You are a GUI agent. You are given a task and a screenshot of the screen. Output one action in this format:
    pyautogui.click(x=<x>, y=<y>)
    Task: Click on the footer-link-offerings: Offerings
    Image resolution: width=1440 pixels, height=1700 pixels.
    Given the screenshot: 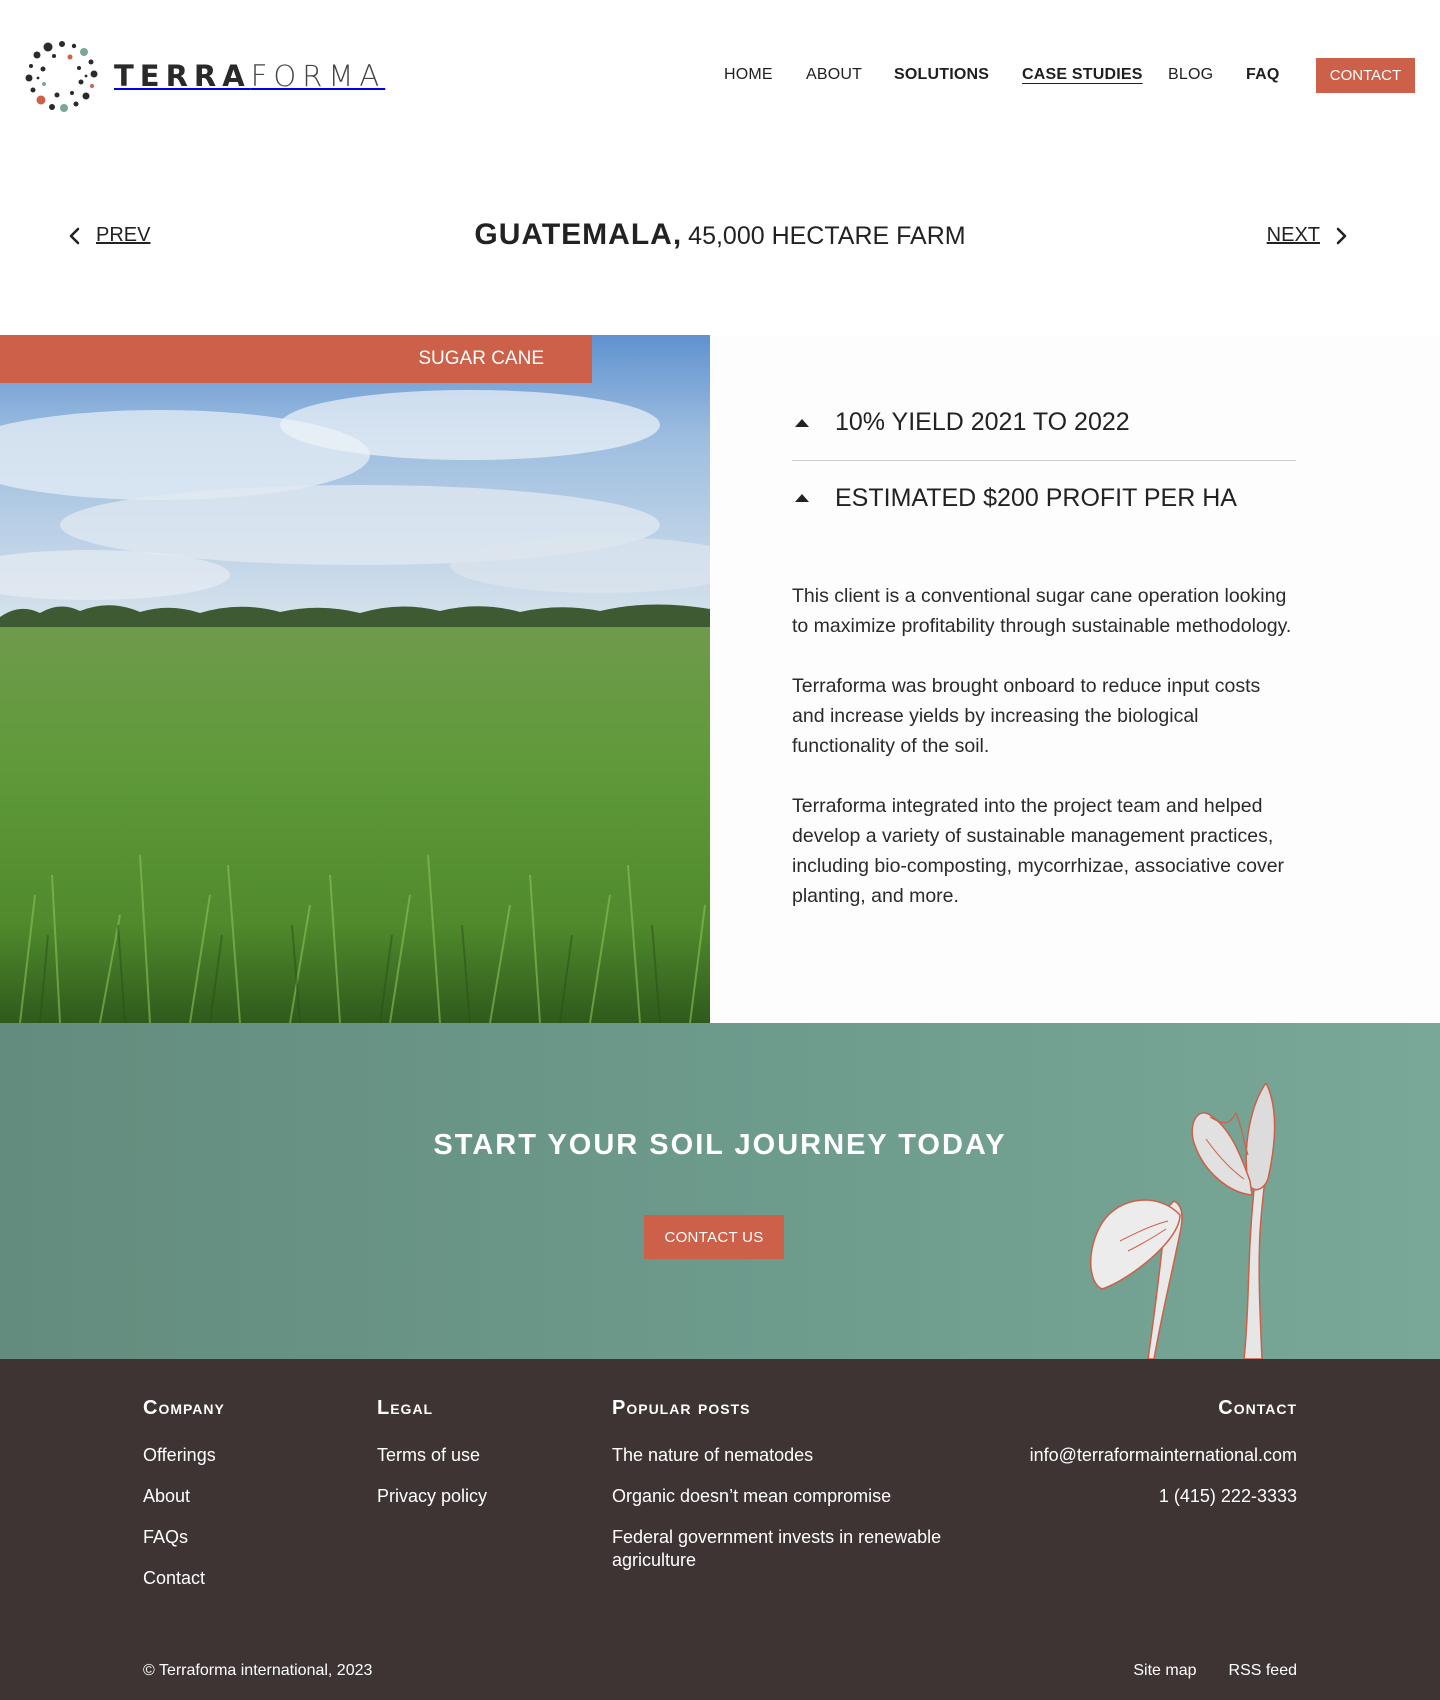 What is the action you would take?
    pyautogui.click(x=184, y=1455)
    